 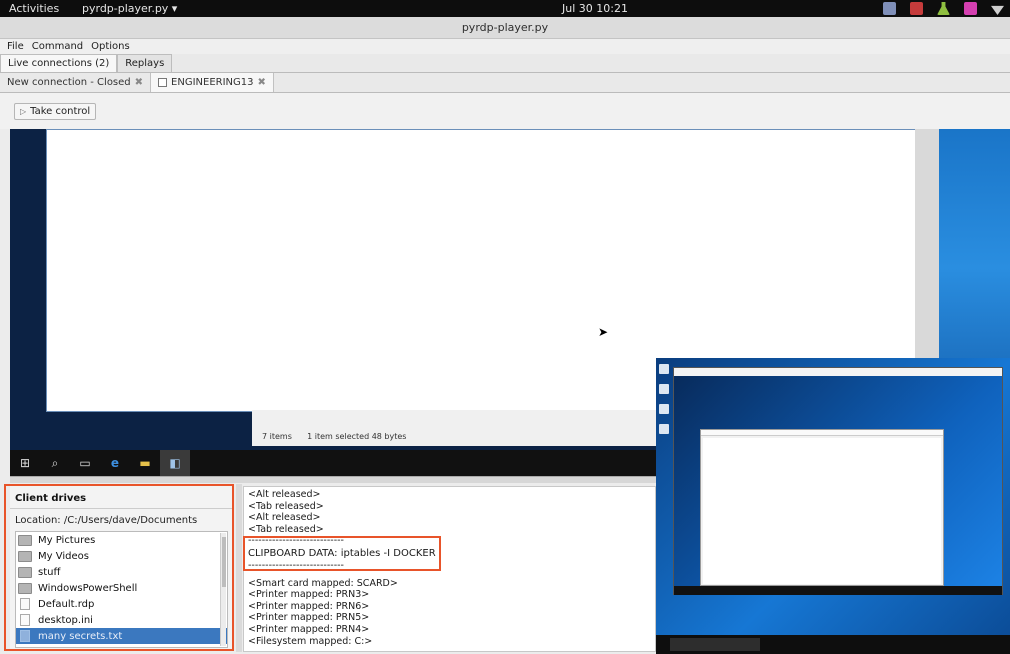 I want to click on log-line: <Printer mapped: PRN6>, so click(x=309, y=606).